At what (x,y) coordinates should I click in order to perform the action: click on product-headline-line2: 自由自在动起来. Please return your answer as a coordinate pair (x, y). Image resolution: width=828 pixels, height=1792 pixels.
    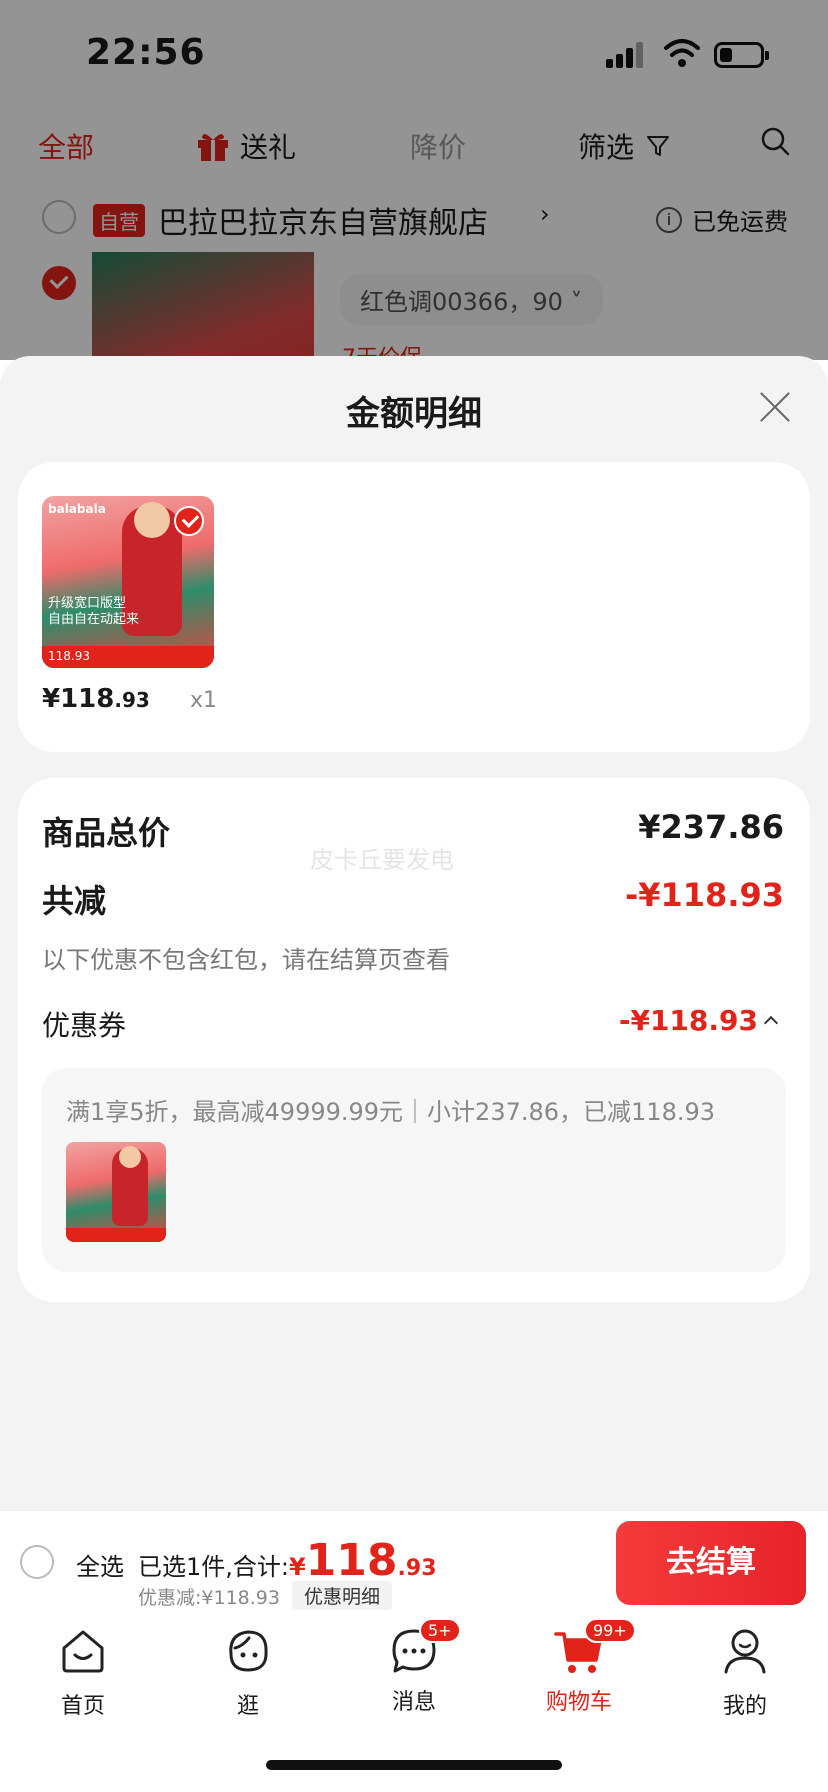
    Looking at the image, I should click on (94, 619).